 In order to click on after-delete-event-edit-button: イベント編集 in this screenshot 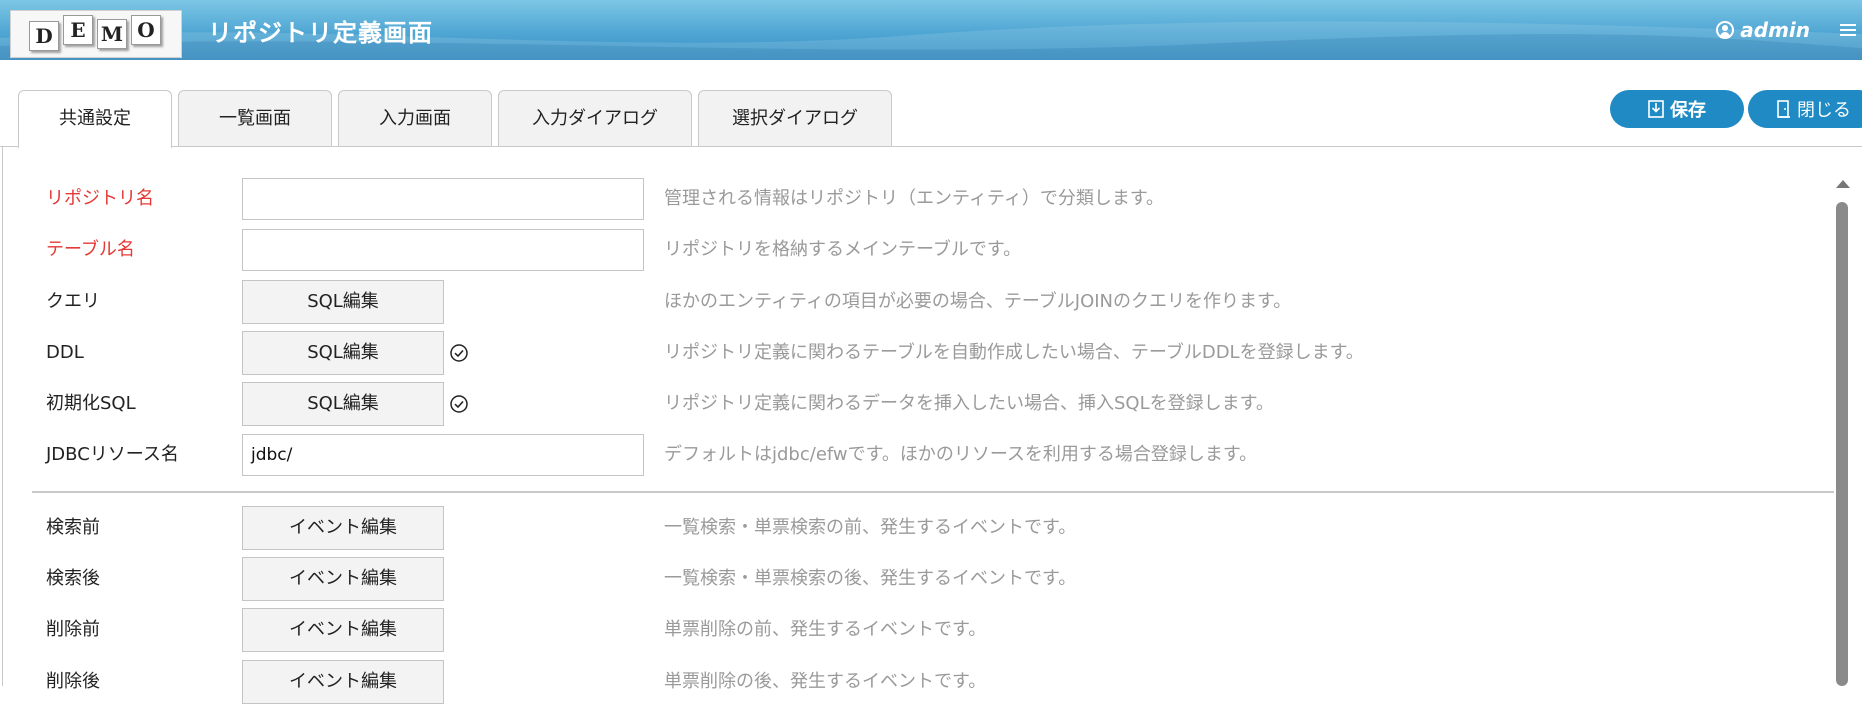, I will do `click(343, 682)`.